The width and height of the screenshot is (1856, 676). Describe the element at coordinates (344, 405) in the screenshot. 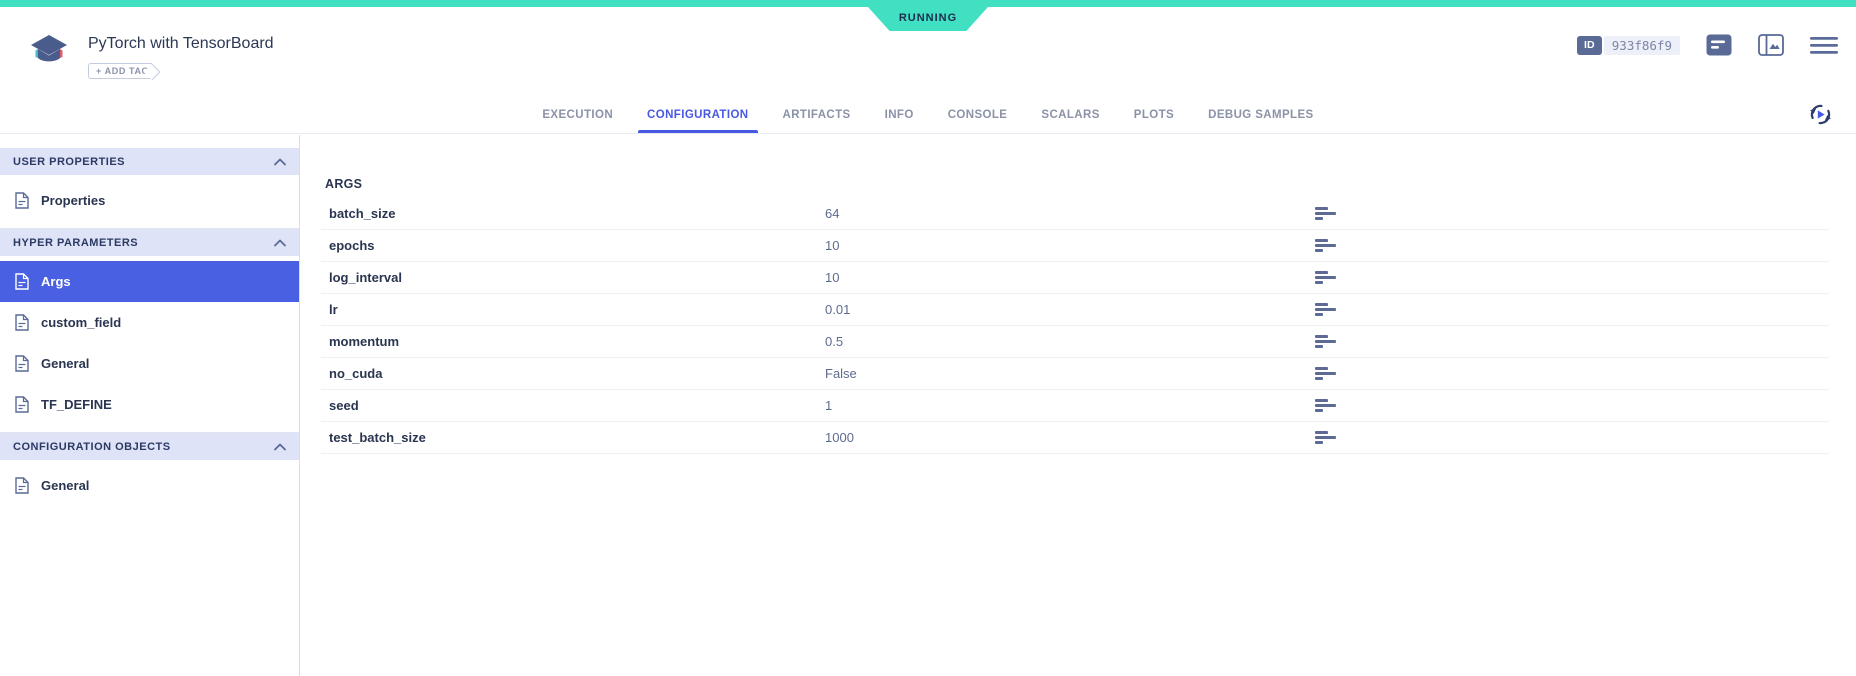

I see `param-name: seed` at that location.